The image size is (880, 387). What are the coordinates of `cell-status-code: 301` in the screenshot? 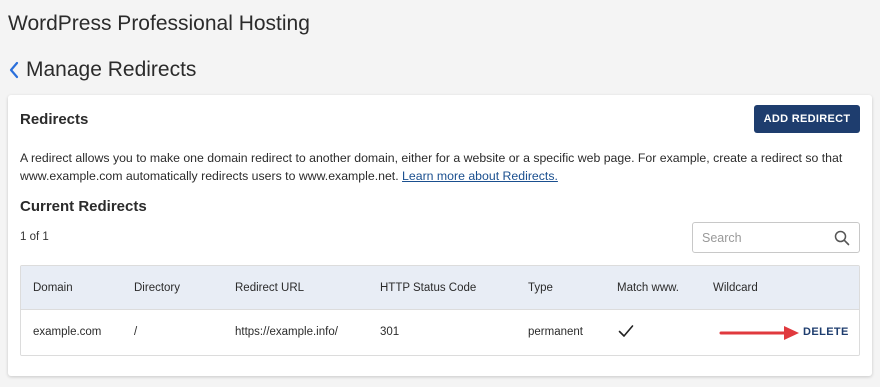 It's located at (390, 332).